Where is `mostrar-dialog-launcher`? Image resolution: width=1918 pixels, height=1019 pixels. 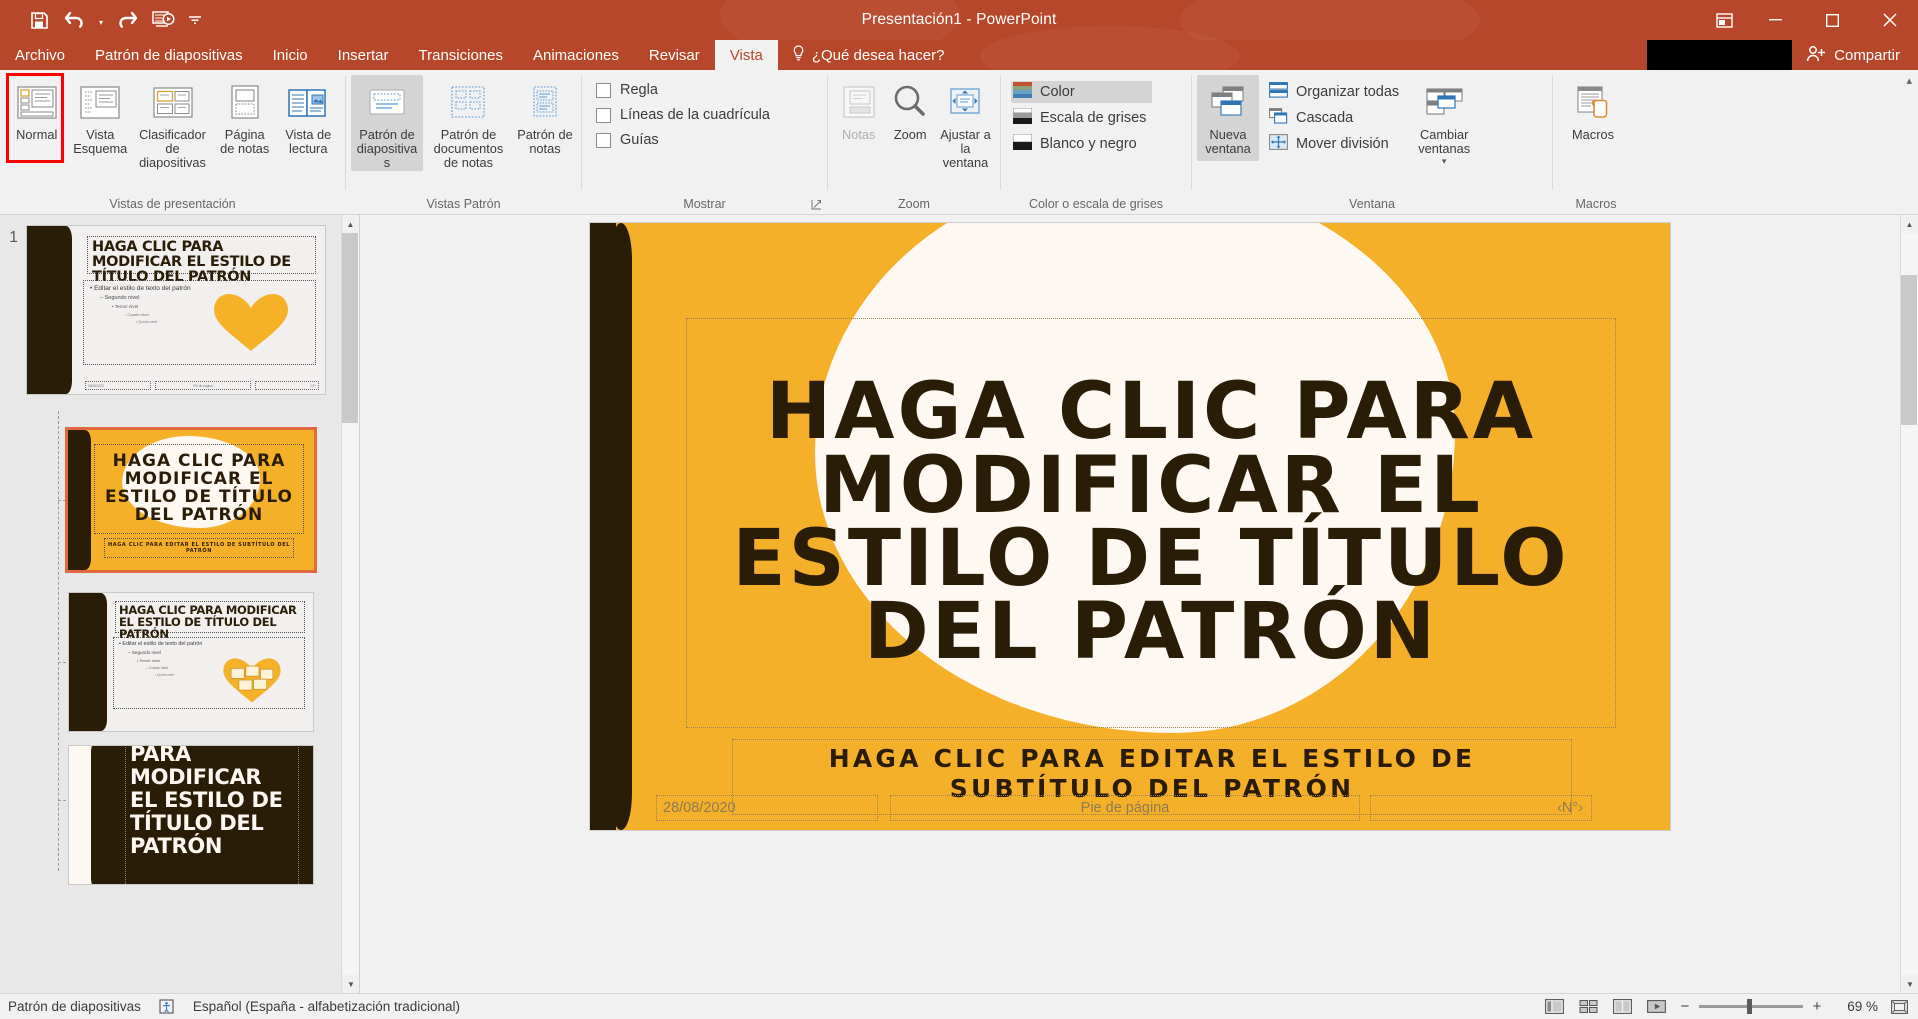
mostrar-dialog-launcher is located at coordinates (816, 204).